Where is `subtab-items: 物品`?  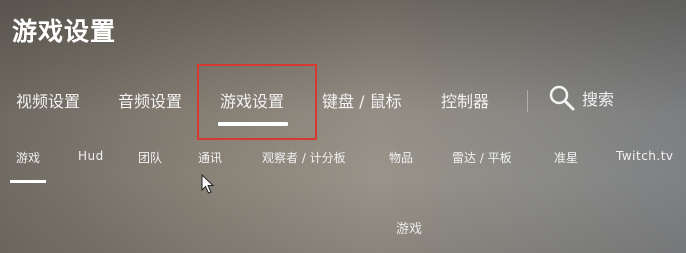 subtab-items: 物品 is located at coordinates (401, 157).